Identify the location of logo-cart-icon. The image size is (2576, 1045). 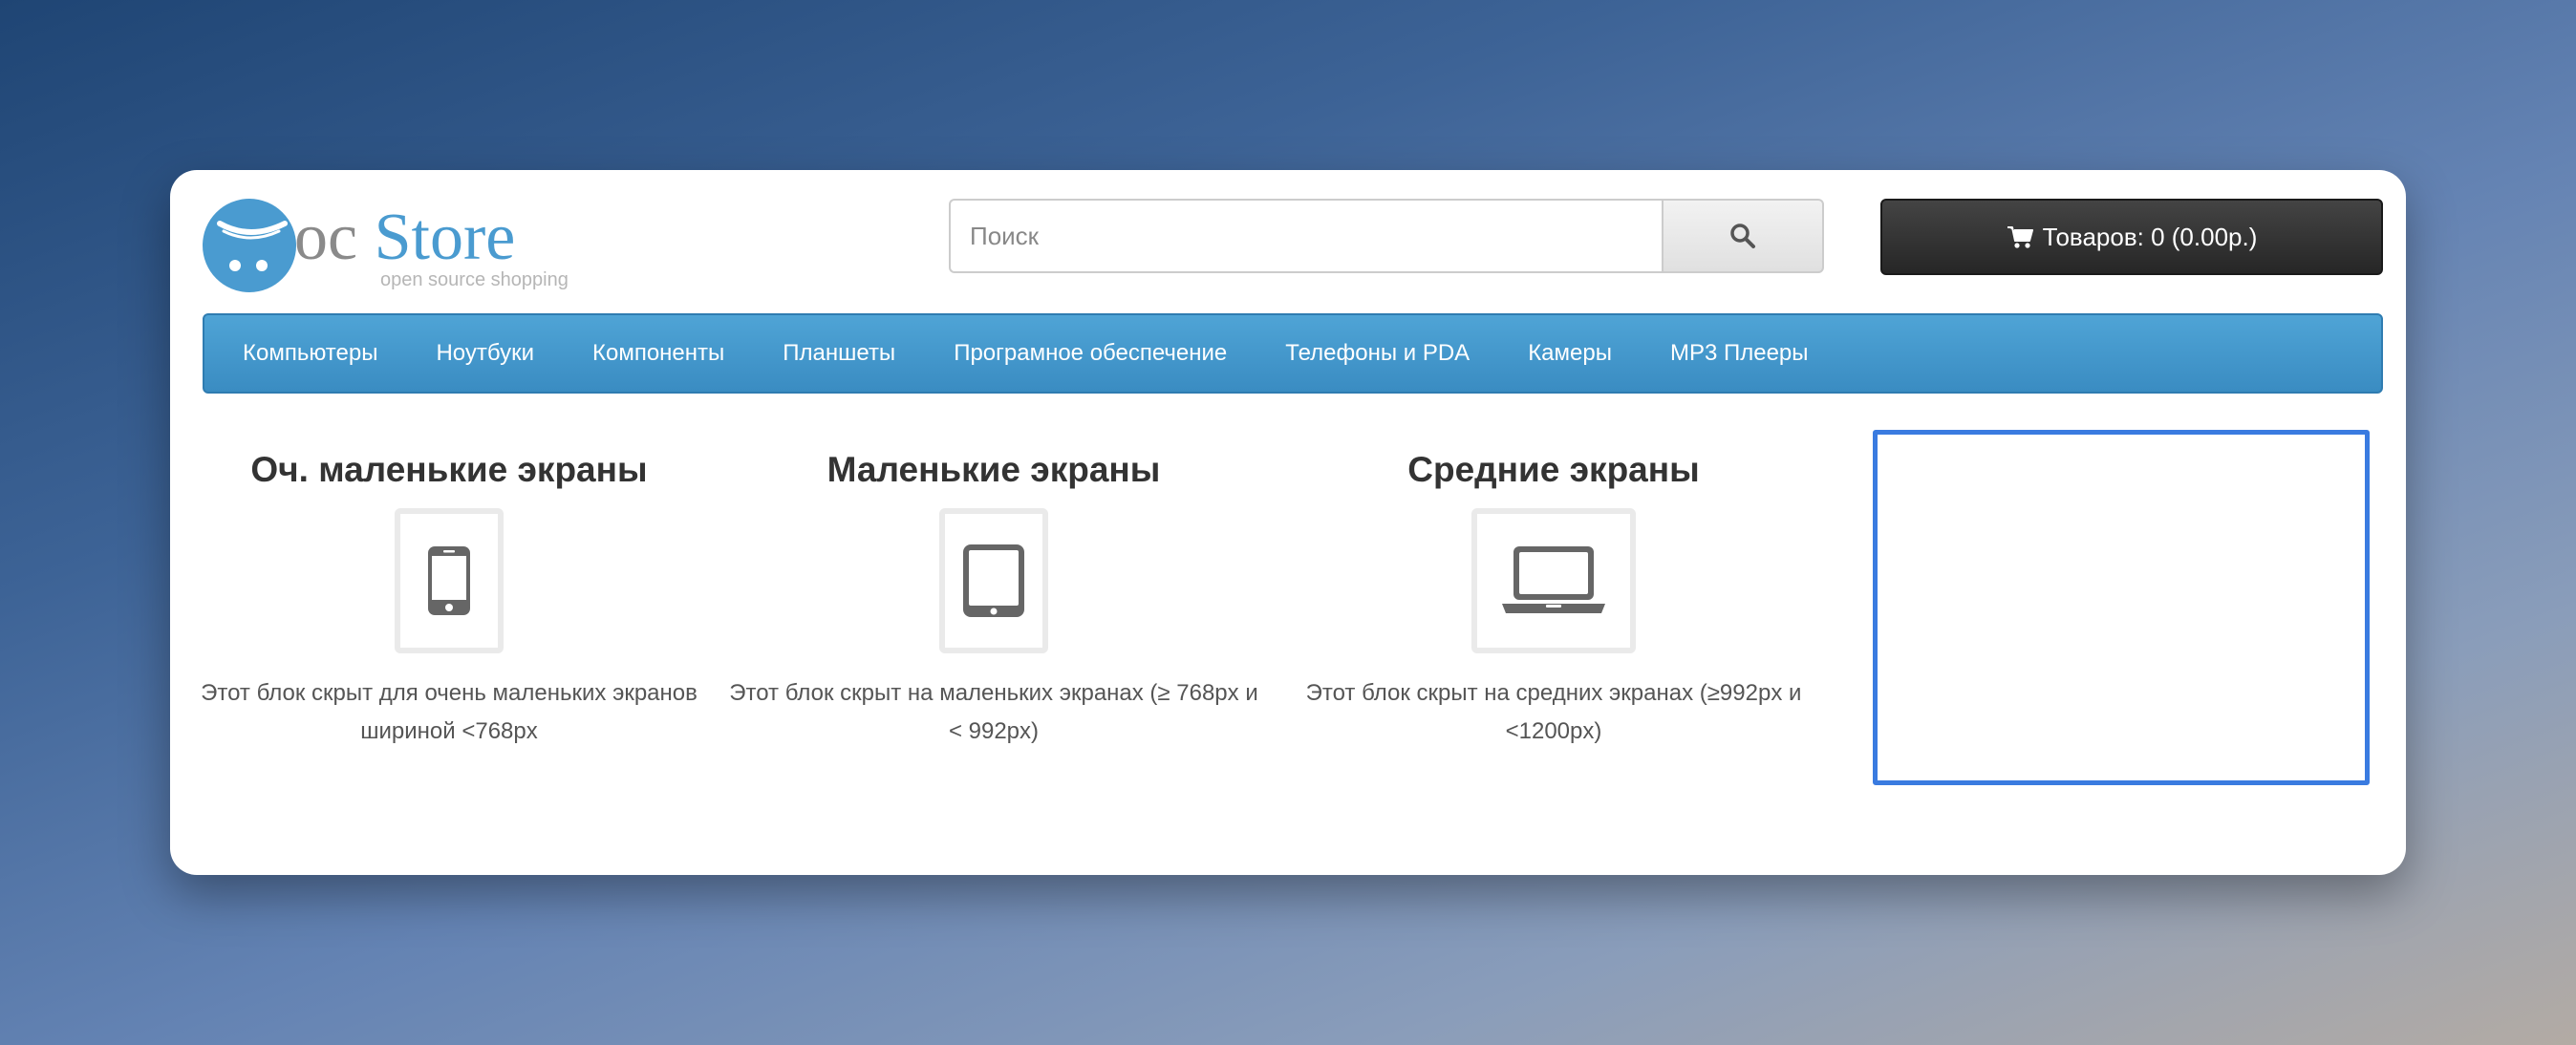
(249, 246).